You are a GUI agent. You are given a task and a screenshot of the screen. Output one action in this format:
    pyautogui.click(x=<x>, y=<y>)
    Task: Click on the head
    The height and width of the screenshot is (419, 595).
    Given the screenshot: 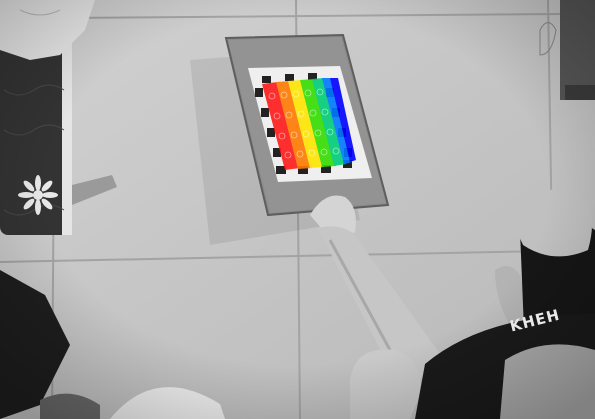 What is the action you would take?
    pyautogui.click(x=554, y=223)
    